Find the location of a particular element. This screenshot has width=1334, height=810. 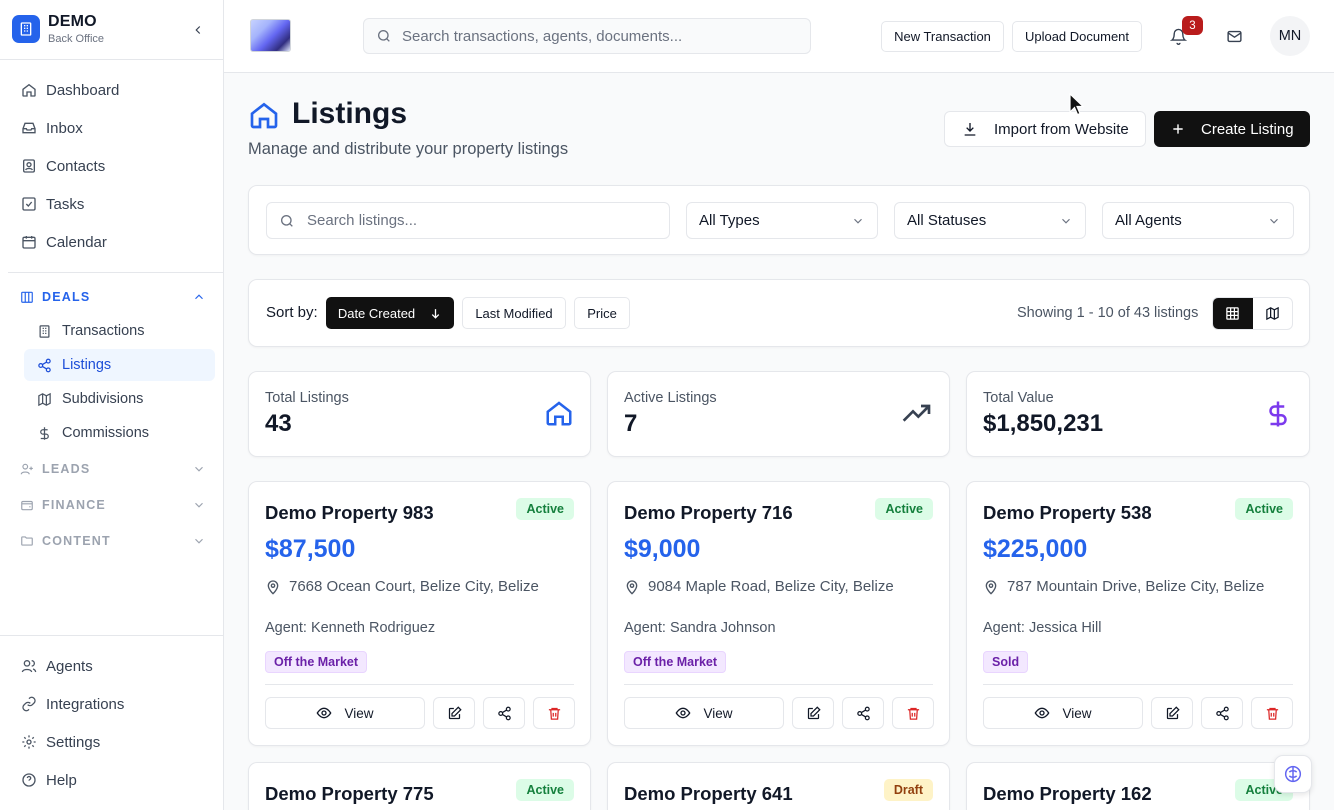

section-finance: FINANCE is located at coordinates (112, 505).